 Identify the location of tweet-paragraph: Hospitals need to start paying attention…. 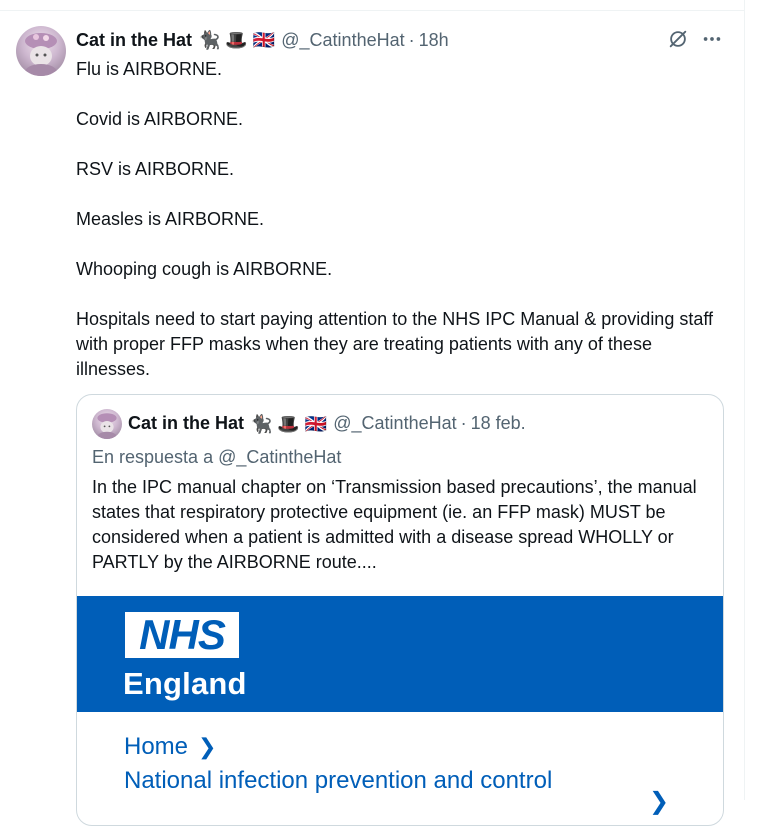
(395, 344).